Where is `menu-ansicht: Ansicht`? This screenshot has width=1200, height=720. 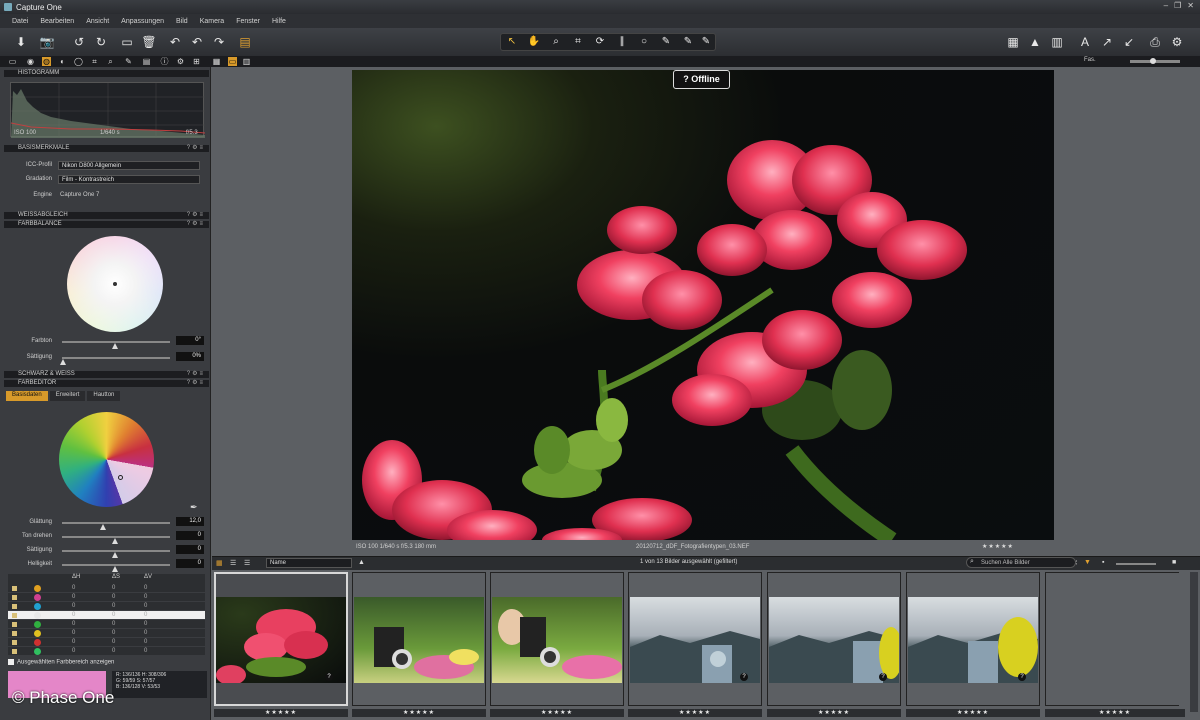 menu-ansicht: Ansicht is located at coordinates (97, 21).